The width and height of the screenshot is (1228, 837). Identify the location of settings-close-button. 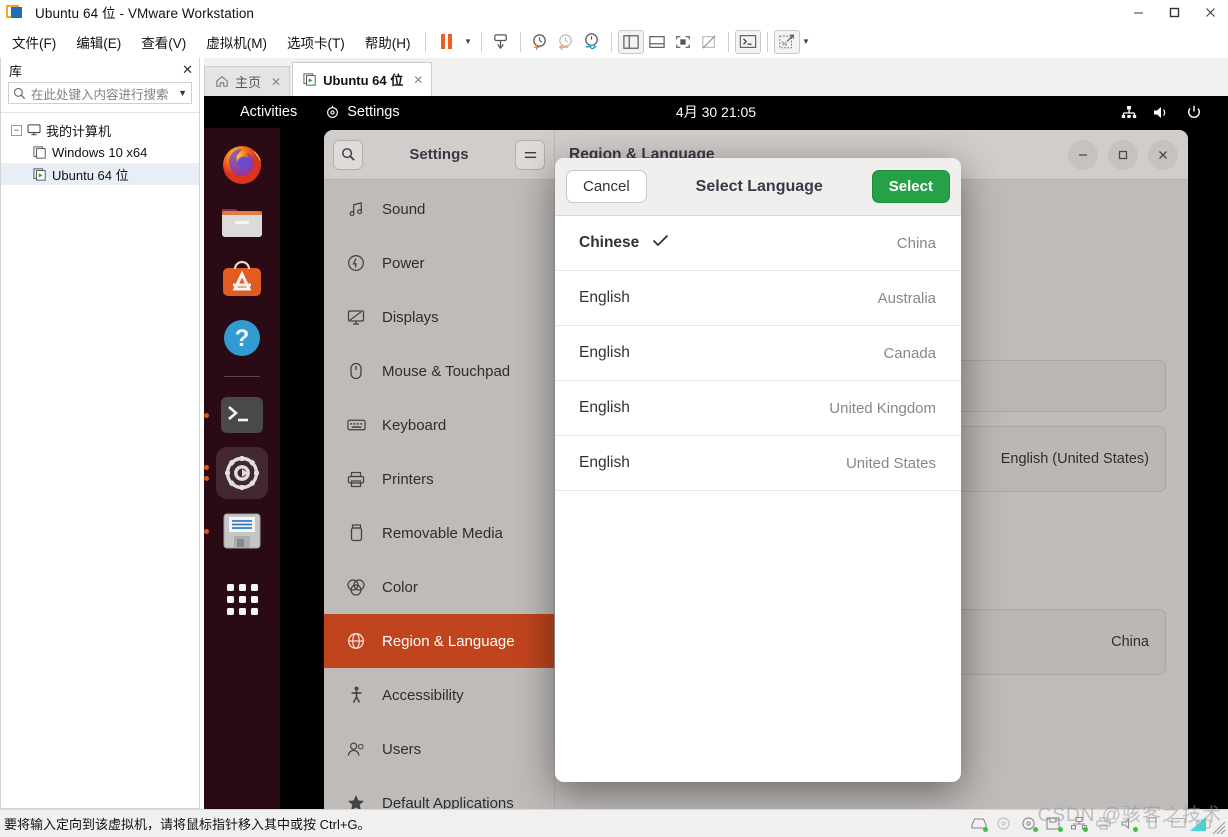
(1163, 154).